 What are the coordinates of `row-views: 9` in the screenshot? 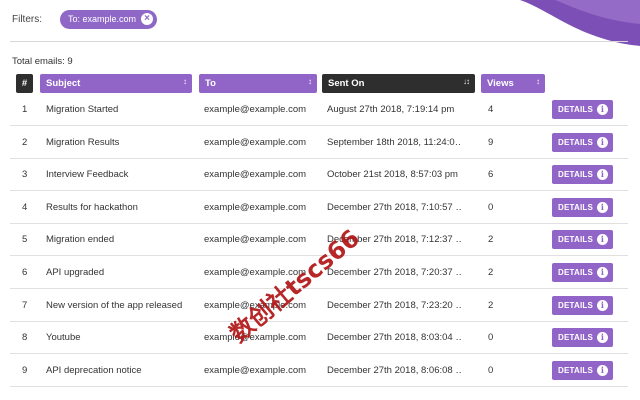 It's located at (491, 142).